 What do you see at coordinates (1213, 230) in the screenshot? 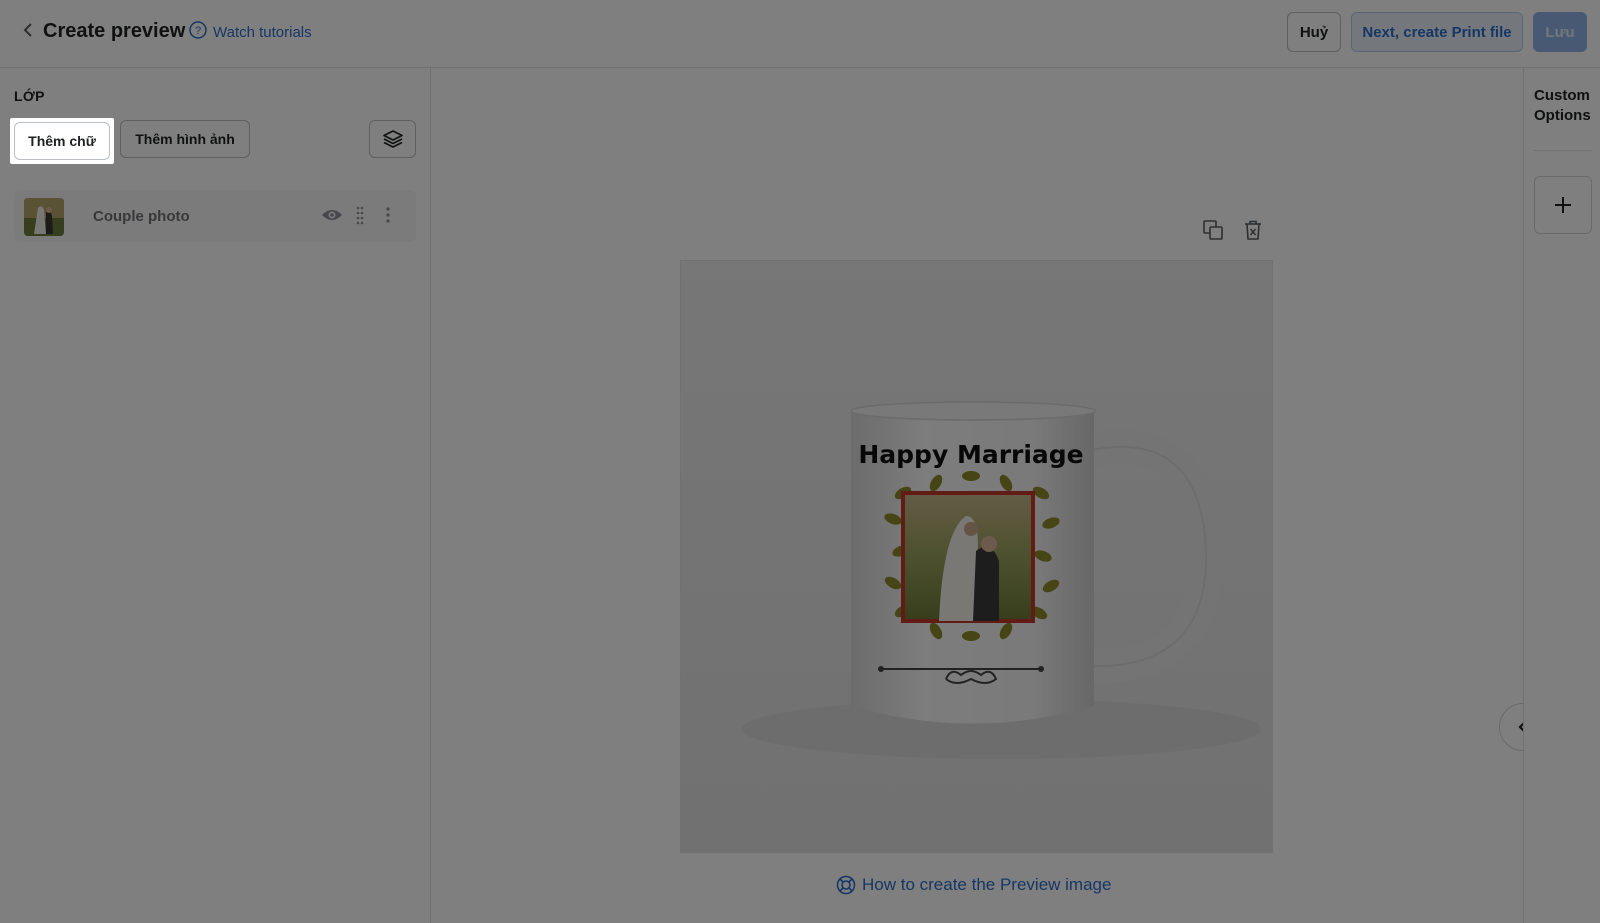
I see `duplicate-icon` at bounding box center [1213, 230].